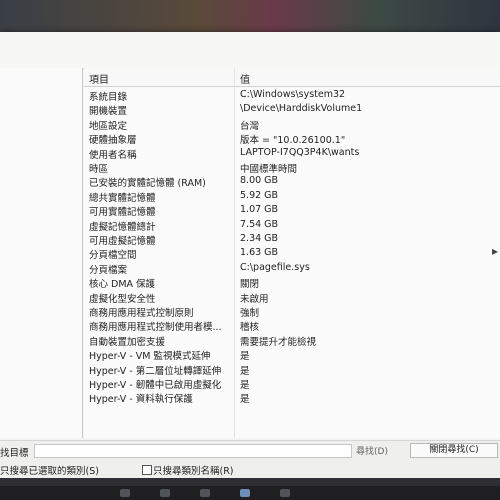  Describe the element at coordinates (122, 213) in the screenshot. I see `row-item: 可用實體記憶體` at that location.